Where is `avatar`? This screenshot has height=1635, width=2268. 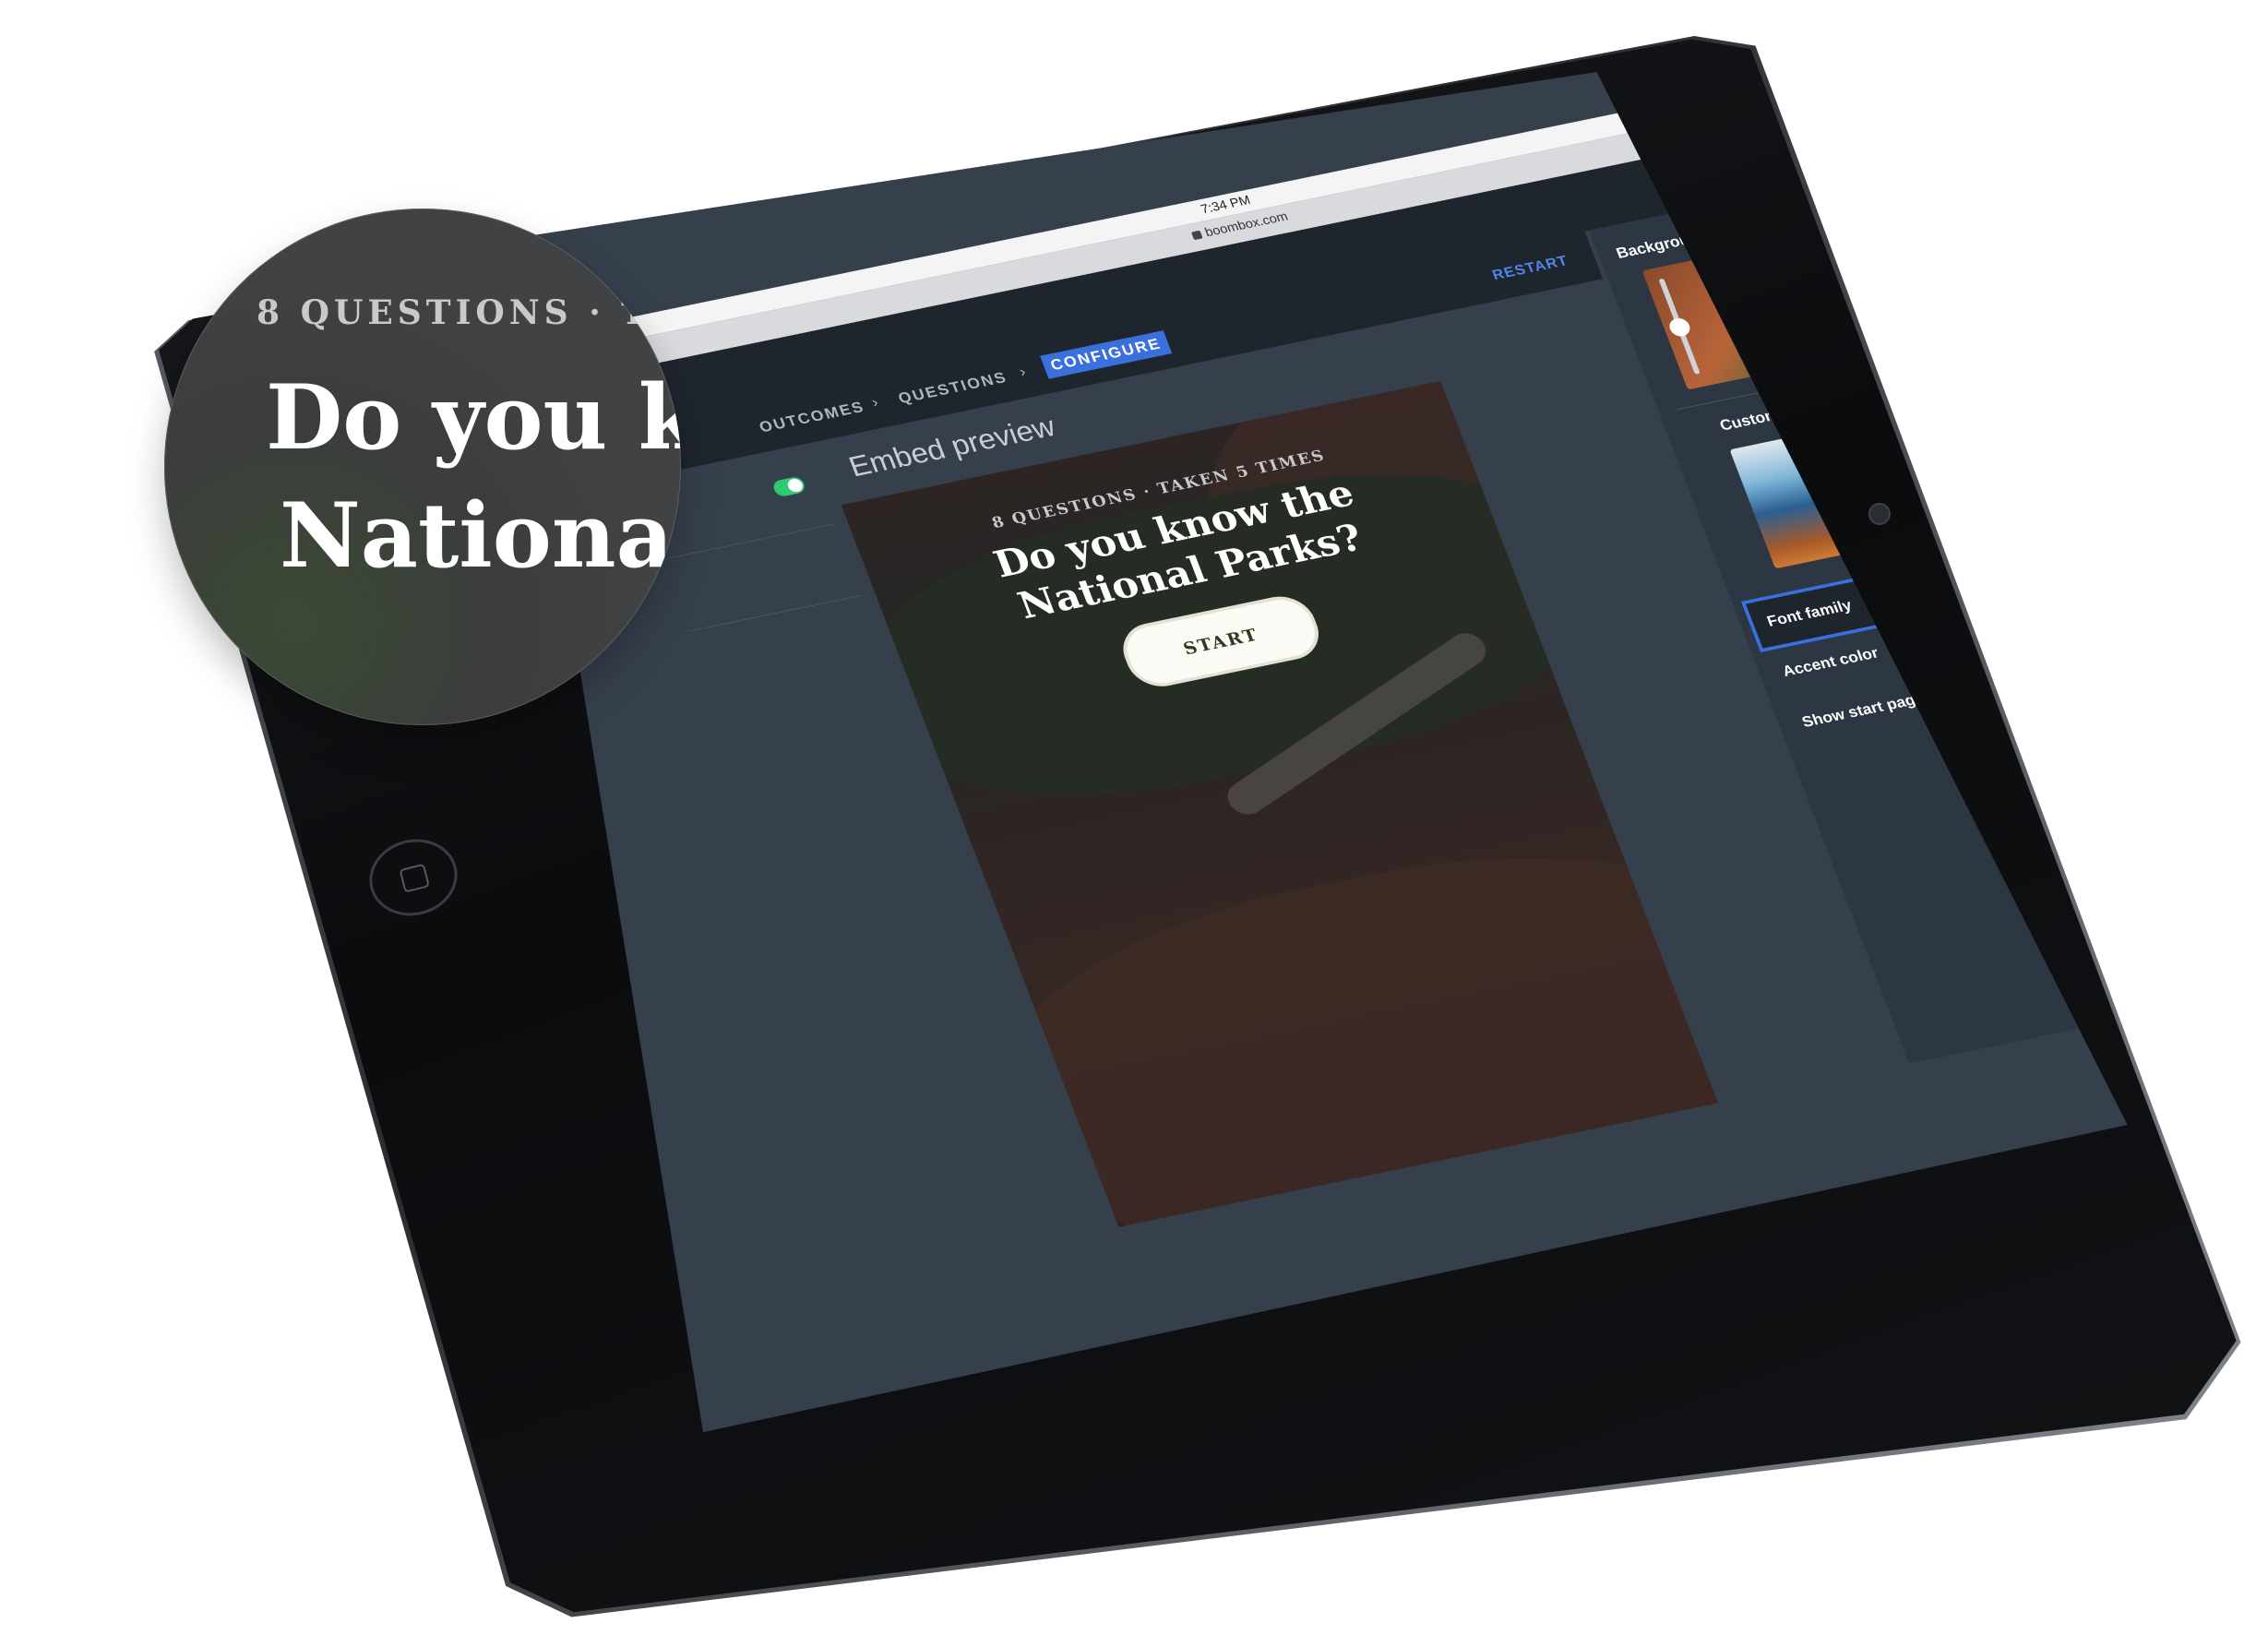
avatar is located at coordinates (1925, 133).